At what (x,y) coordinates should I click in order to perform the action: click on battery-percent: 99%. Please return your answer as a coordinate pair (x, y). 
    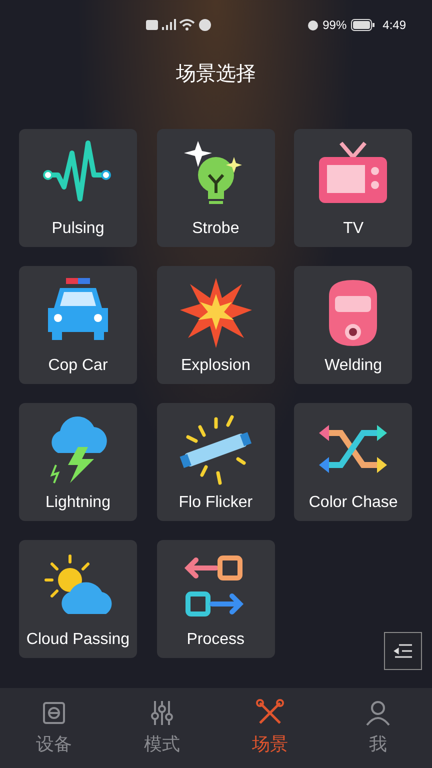
    Looking at the image, I should click on (334, 25).